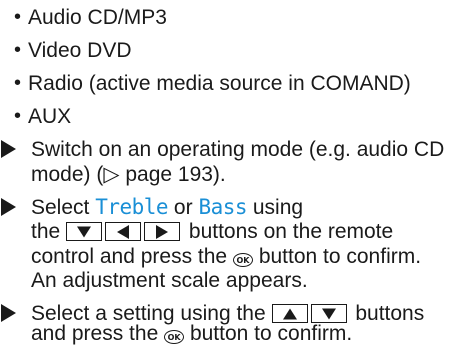  I want to click on bullet-item: • Audio CD/MP3, so click(90, 17).